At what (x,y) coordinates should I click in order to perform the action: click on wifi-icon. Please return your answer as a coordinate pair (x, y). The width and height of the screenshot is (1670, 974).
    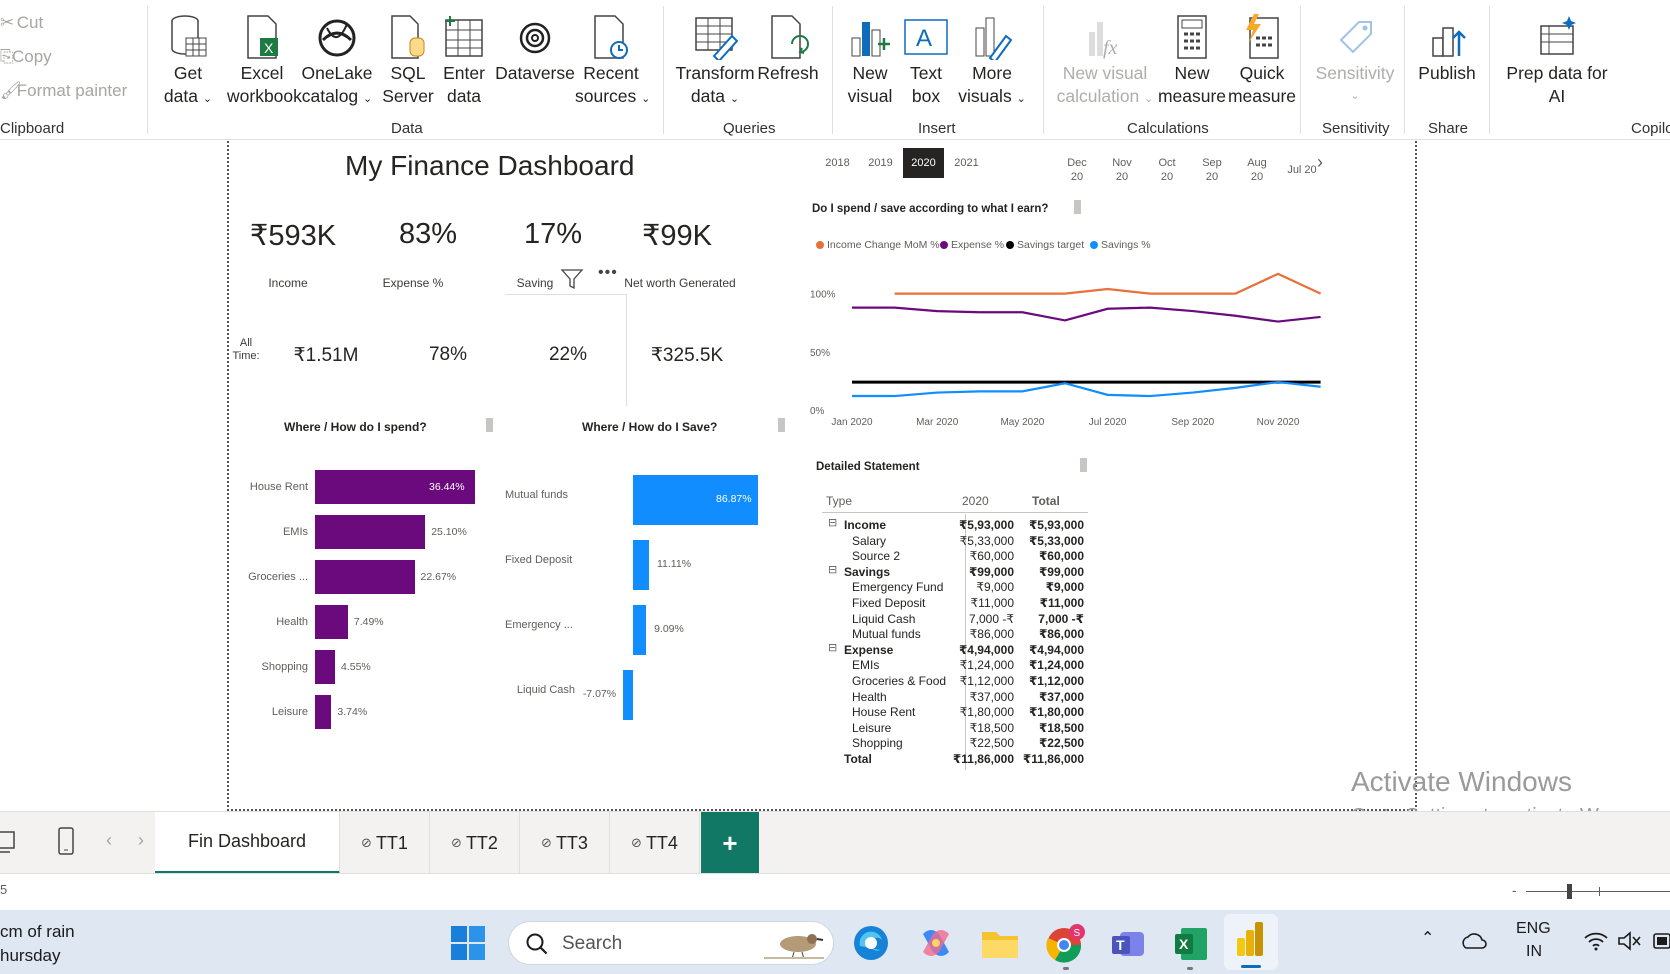
    Looking at the image, I should click on (1596, 943).